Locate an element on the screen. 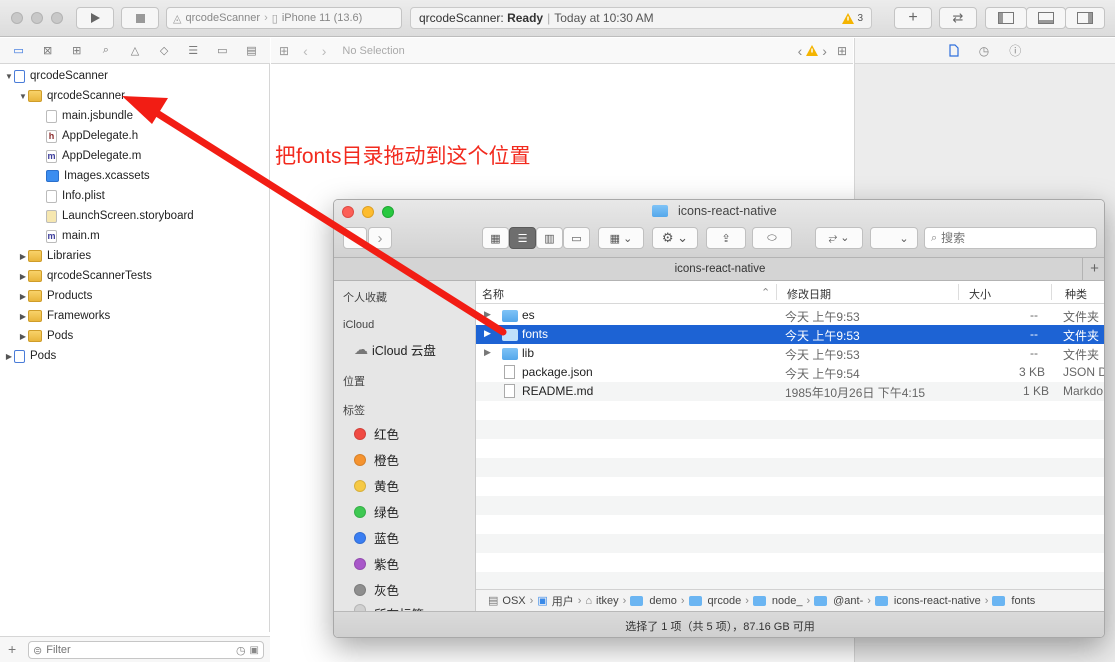  drag-arrow is located at coordinates (314, 216).